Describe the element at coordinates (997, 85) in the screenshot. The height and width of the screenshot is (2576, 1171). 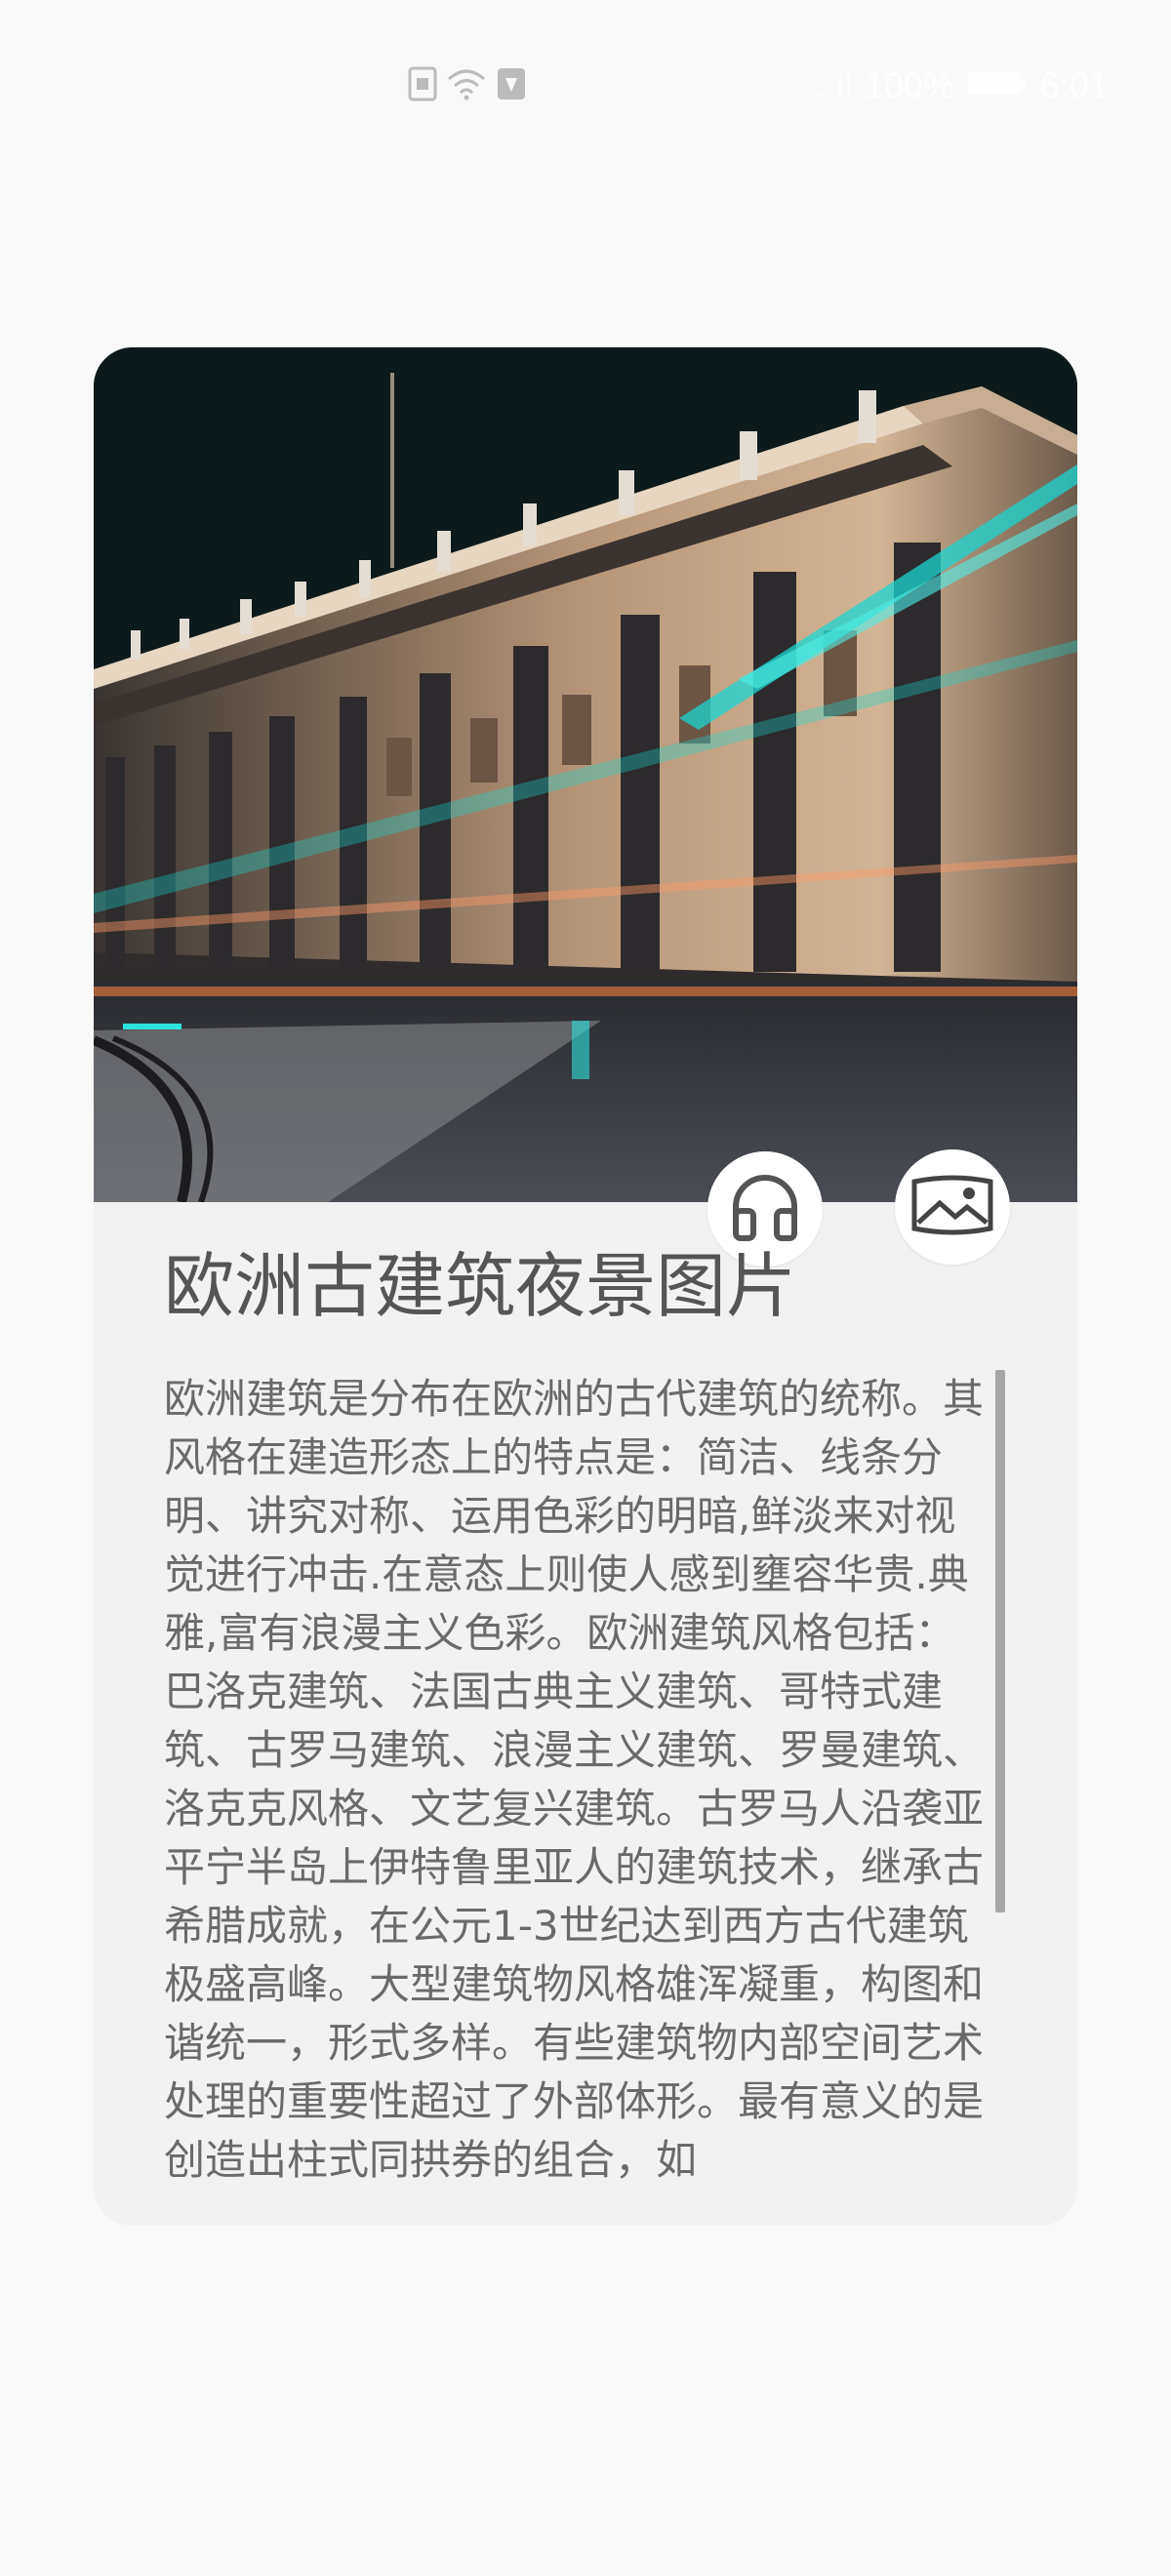
I see `battery-icon` at that location.